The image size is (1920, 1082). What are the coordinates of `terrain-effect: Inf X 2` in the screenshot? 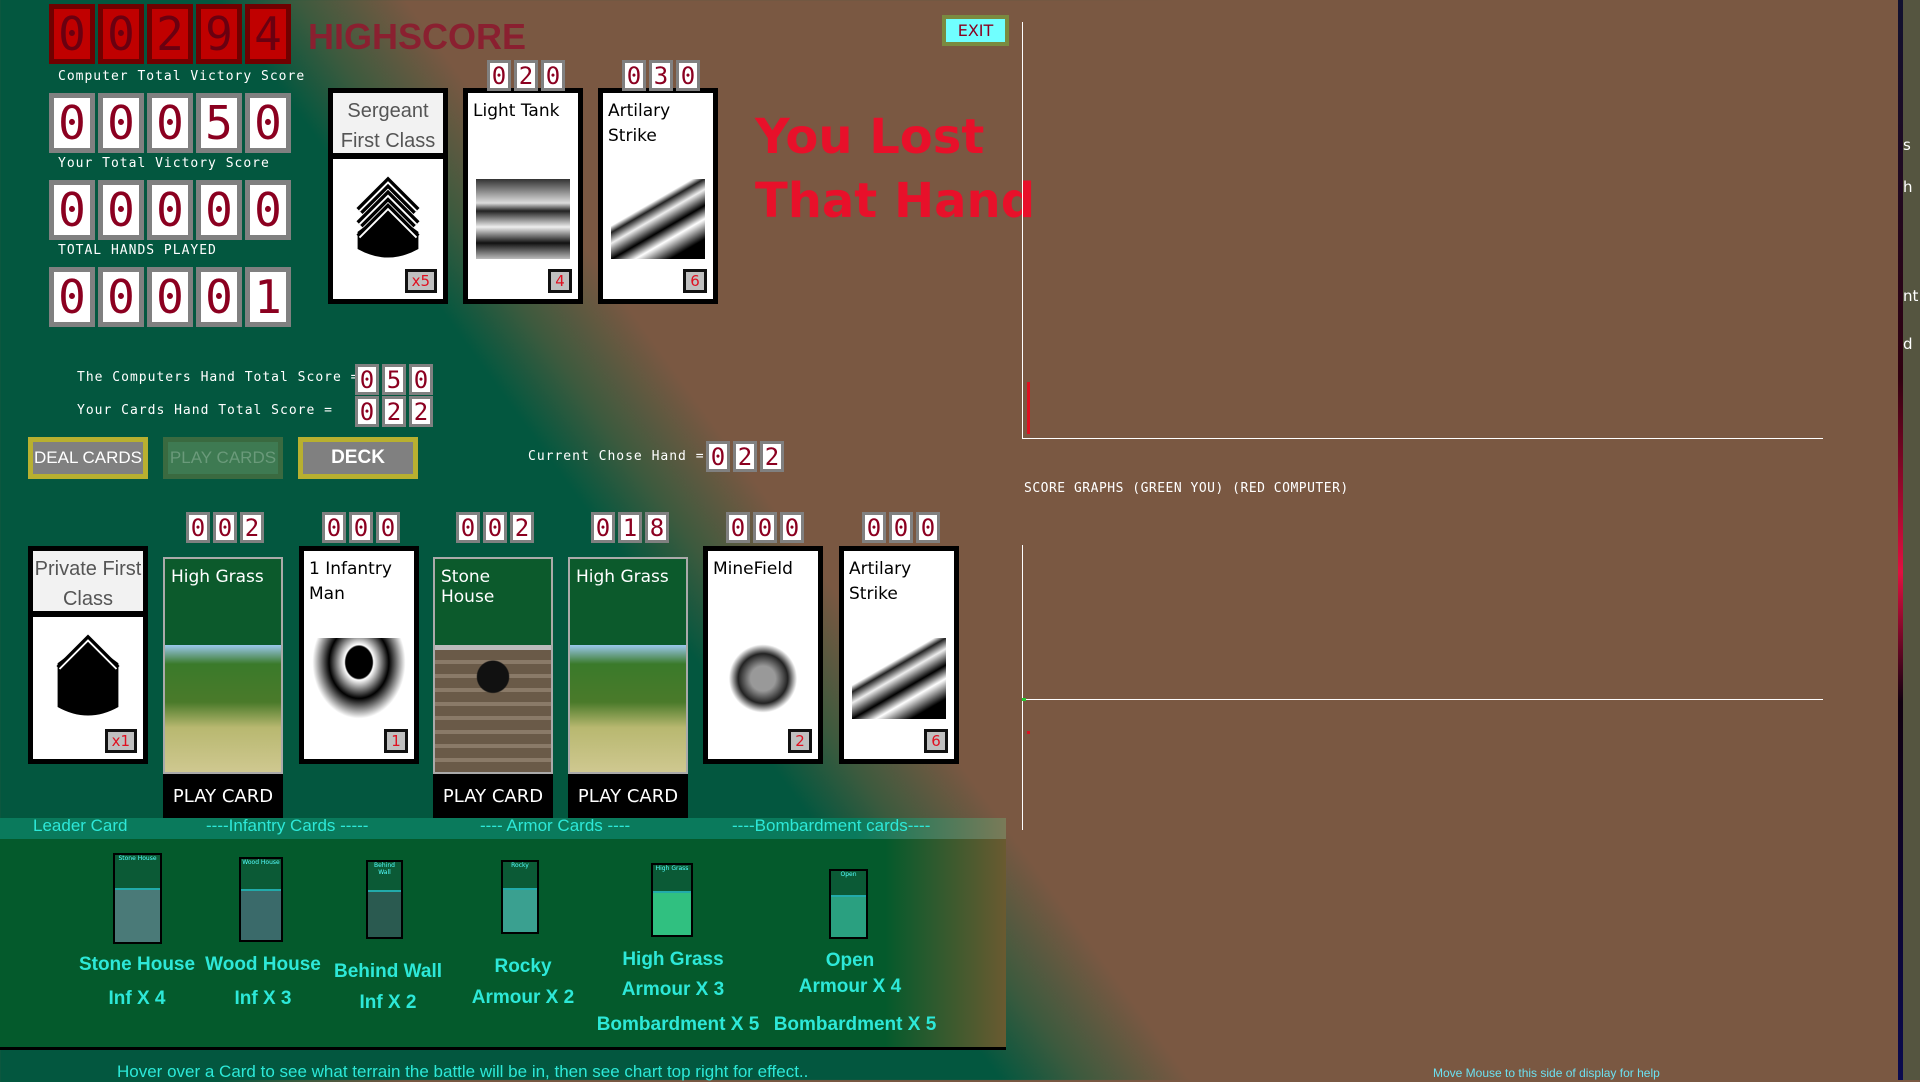 It's located at (388, 1002).